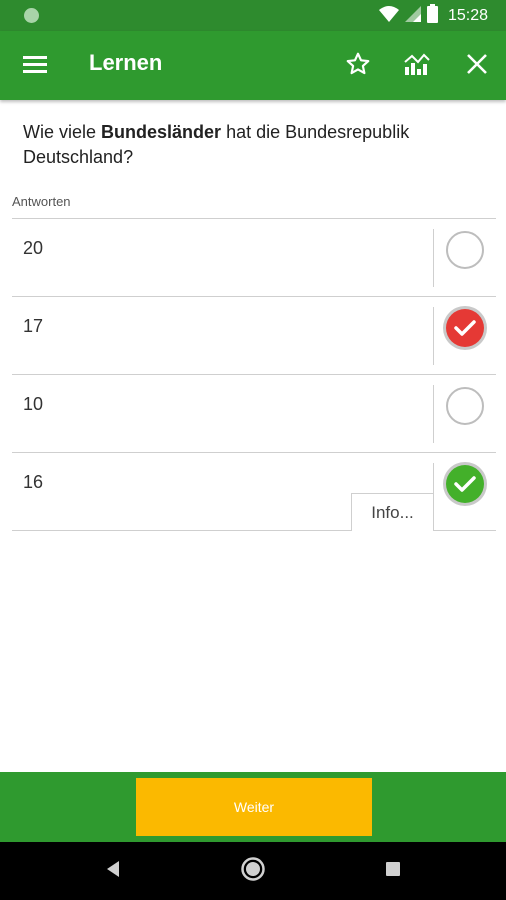  I want to click on answer-option-2: 17, so click(254, 336).